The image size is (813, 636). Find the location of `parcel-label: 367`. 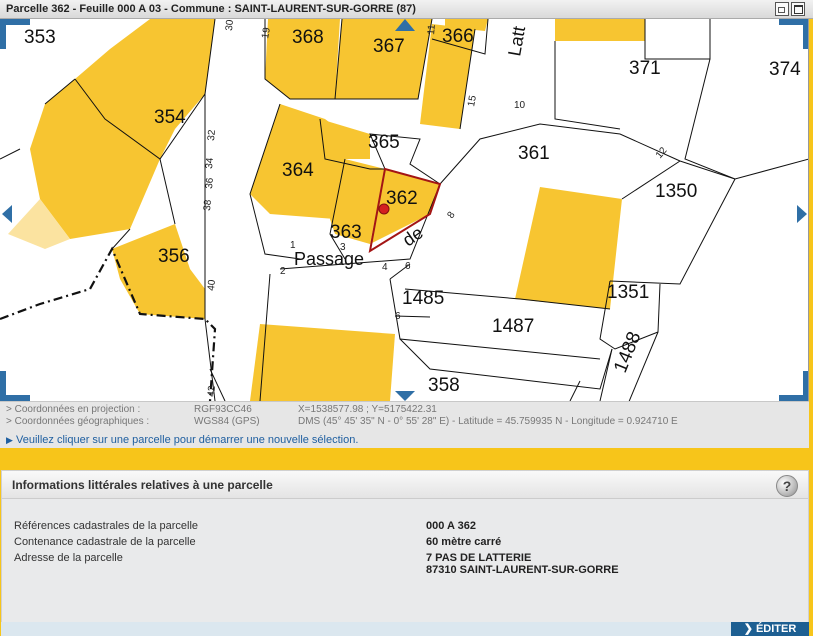

parcel-label: 367 is located at coordinates (389, 46).